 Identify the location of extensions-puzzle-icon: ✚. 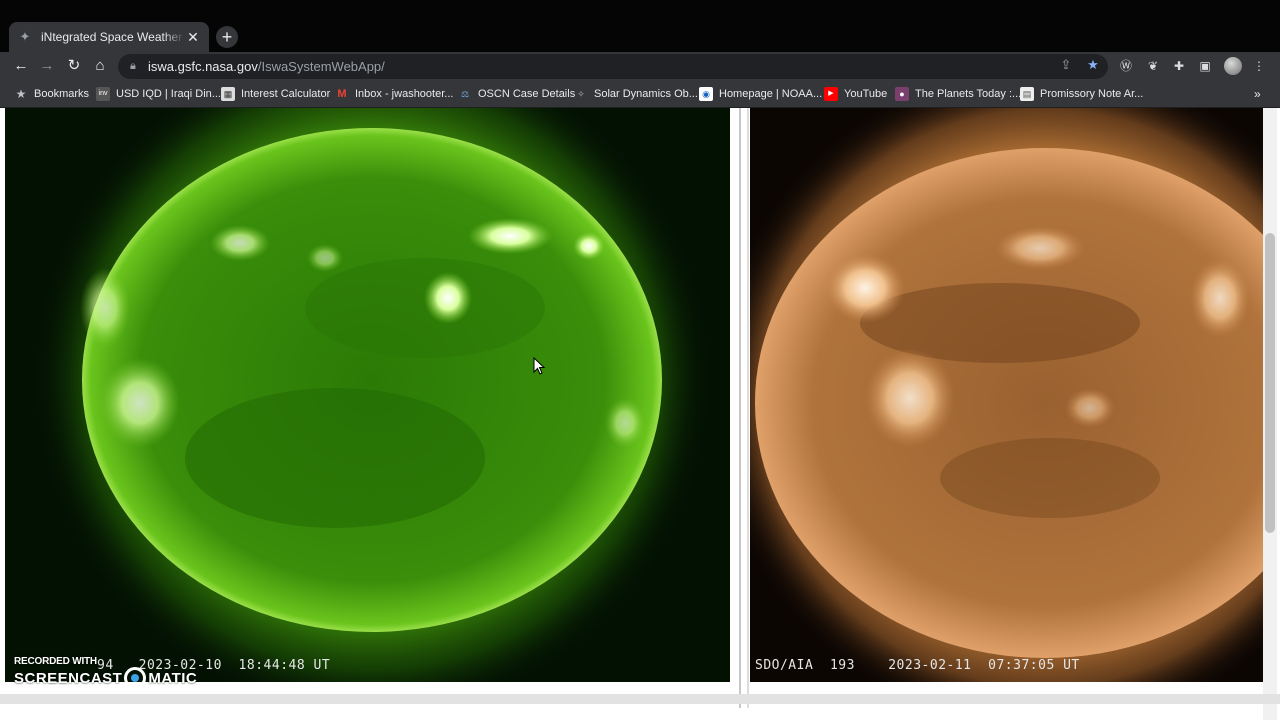
(1179, 66).